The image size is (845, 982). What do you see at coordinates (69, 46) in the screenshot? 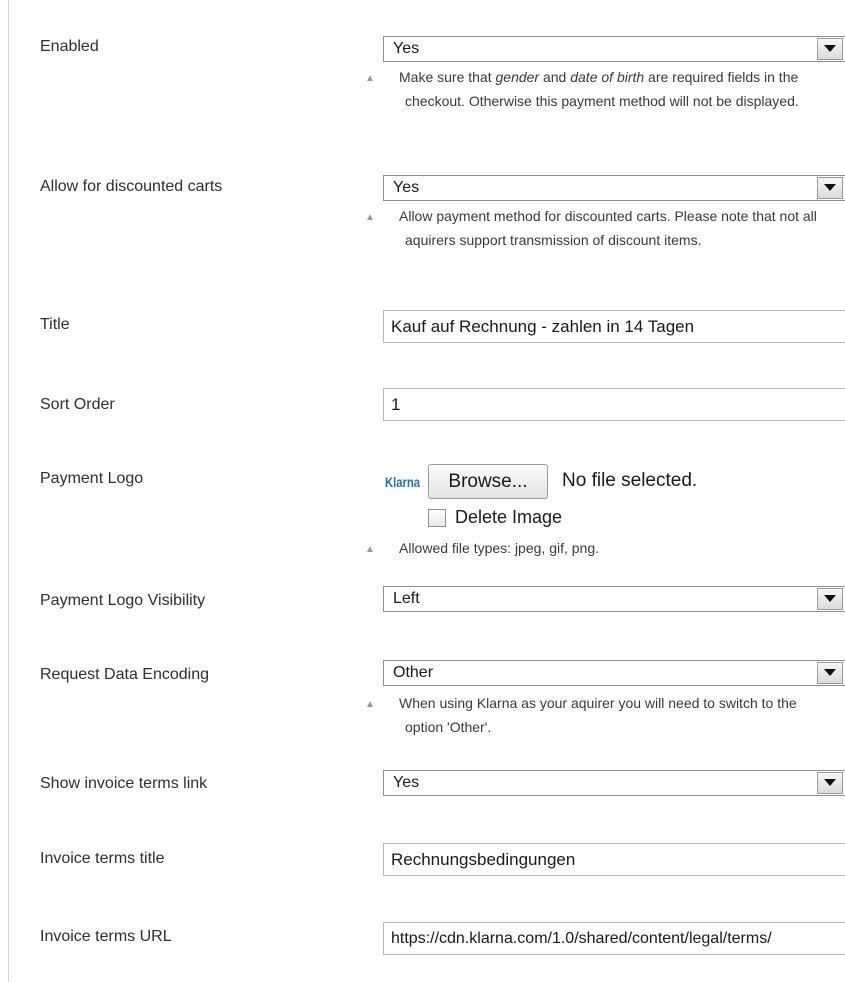
I see `enabled-label: Enabled` at bounding box center [69, 46].